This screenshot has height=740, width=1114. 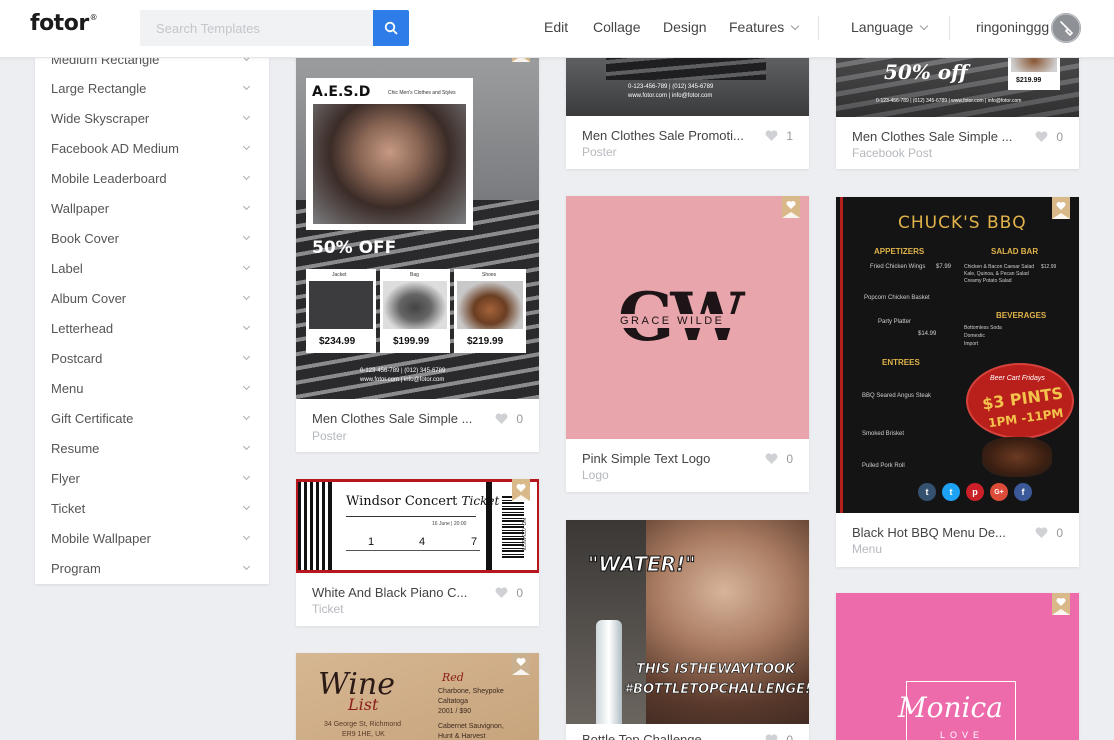 I want to click on sidebar-item-ticket: Ticket, so click(x=152, y=508).